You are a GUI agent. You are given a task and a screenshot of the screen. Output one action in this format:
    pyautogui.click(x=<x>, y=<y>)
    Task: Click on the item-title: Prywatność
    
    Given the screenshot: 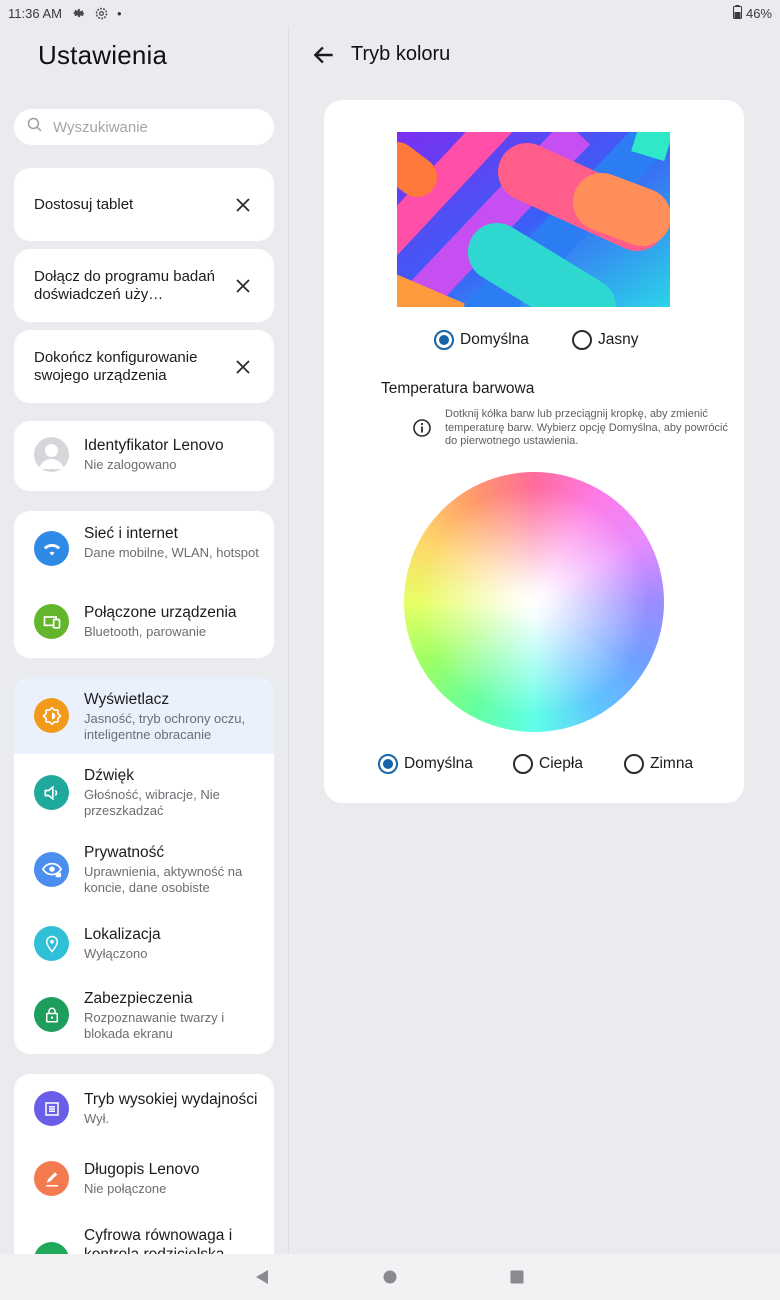 What is the action you would take?
    pyautogui.click(x=124, y=852)
    